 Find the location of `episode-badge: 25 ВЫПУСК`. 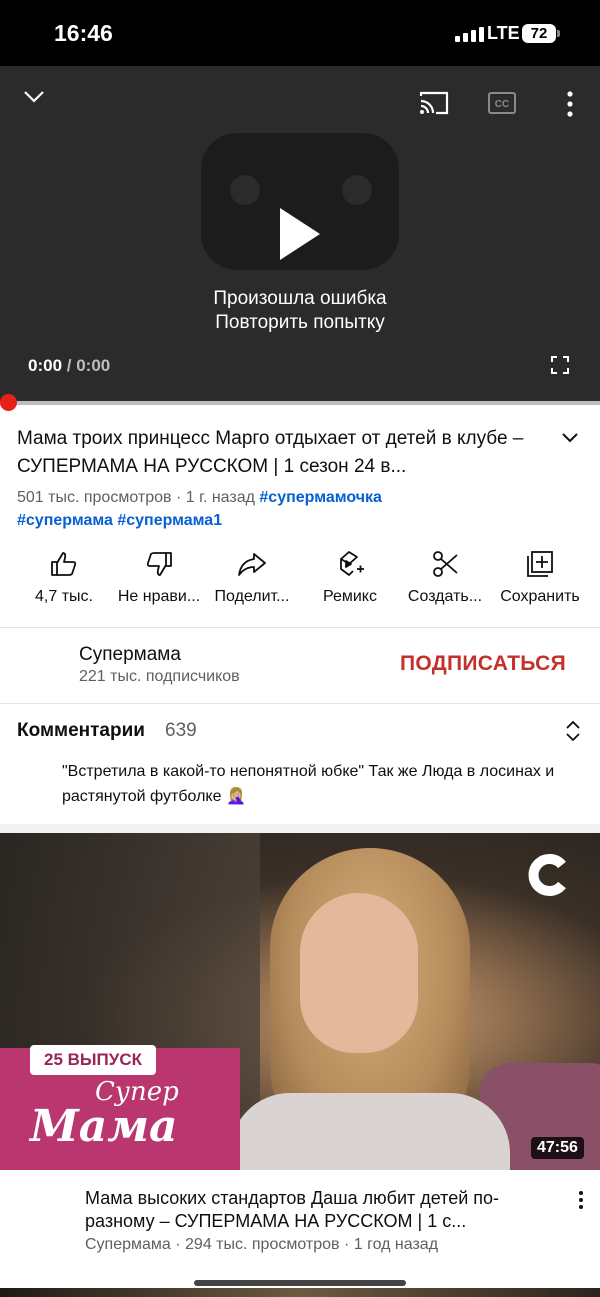

episode-badge: 25 ВЫПУСК is located at coordinates (93, 1060).